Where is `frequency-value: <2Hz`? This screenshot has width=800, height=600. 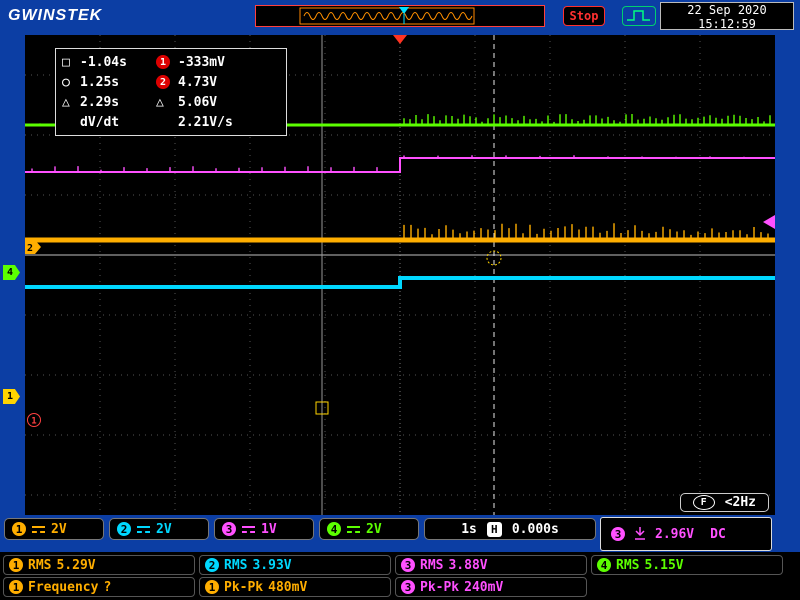
frequency-value: <2Hz is located at coordinates (740, 502).